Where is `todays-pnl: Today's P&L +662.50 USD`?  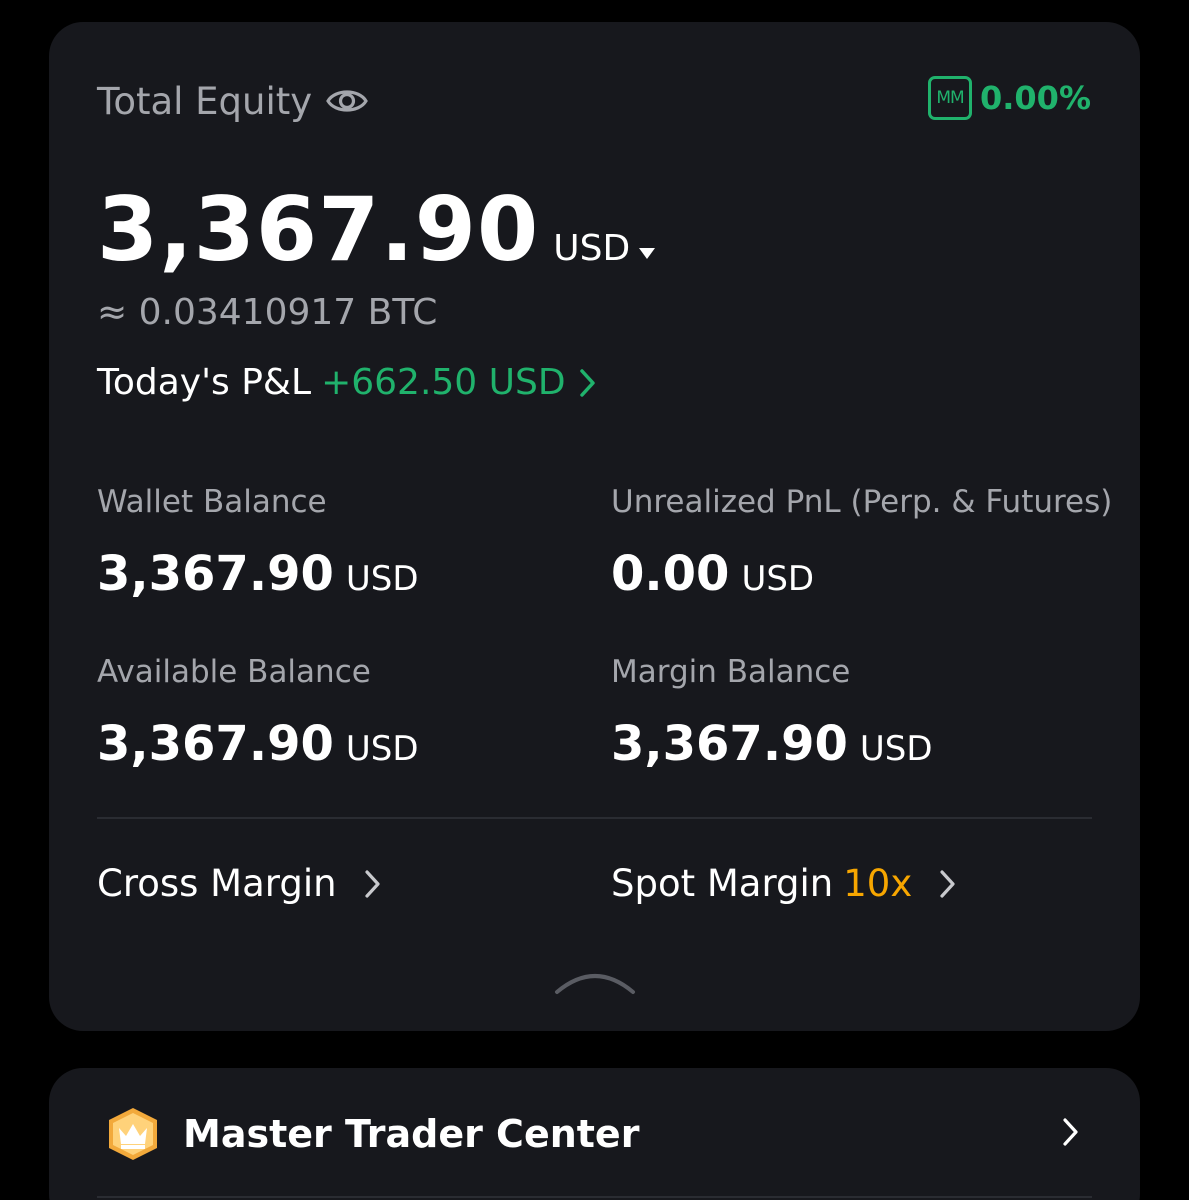
todays-pnl: Today's P&L +662.50 USD is located at coordinates (347, 382).